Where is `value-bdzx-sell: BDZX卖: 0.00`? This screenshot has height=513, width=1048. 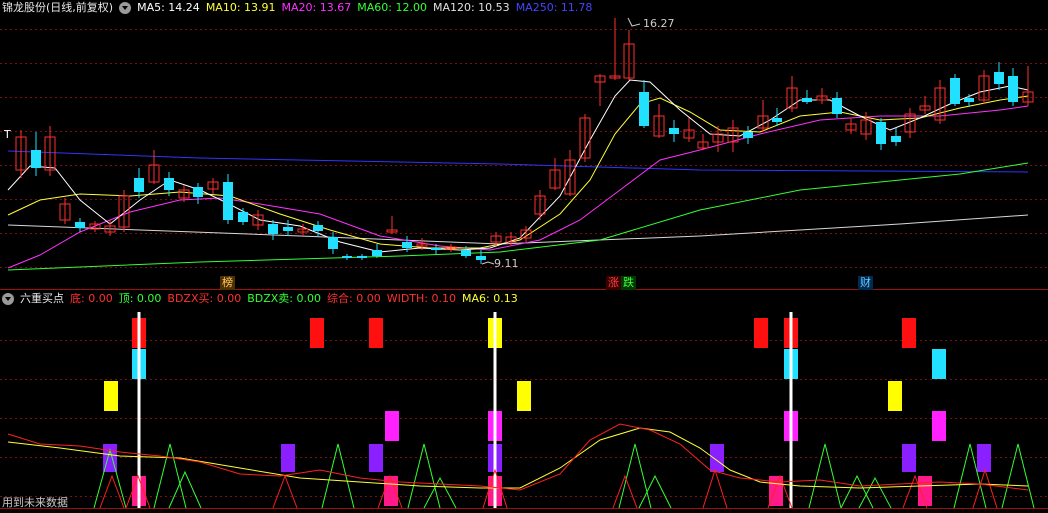
value-bdzx-sell: BDZX卖: 0.00 is located at coordinates (284, 298).